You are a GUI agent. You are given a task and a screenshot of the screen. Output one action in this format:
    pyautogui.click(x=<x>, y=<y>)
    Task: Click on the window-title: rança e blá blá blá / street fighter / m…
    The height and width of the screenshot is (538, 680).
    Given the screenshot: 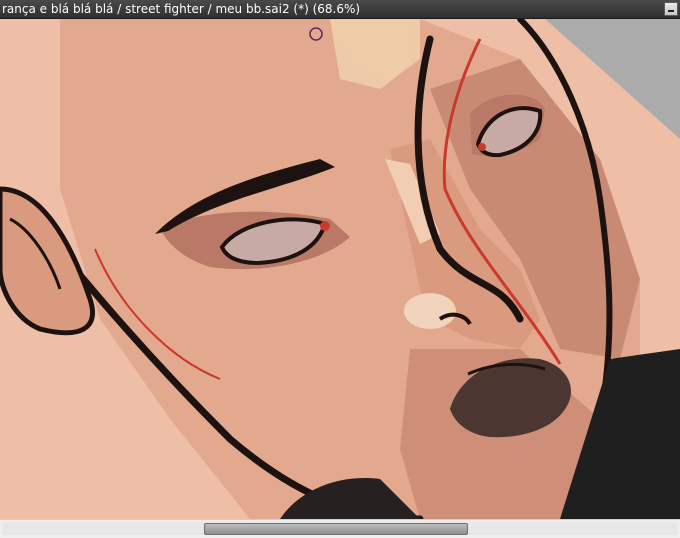 What is the action you would take?
    pyautogui.click(x=181, y=9)
    